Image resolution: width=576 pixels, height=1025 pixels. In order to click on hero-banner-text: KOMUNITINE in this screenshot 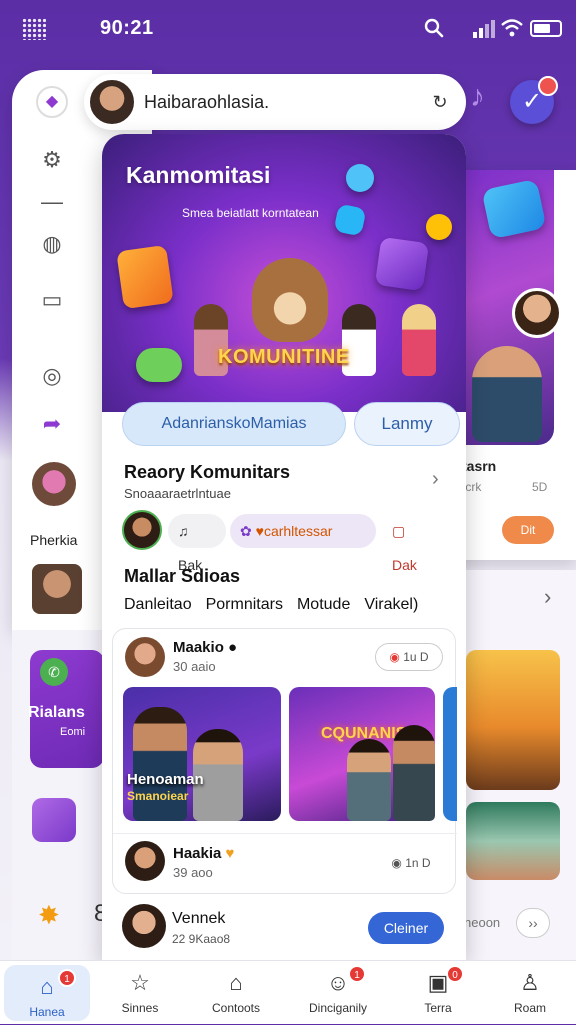, I will do `click(284, 357)`.